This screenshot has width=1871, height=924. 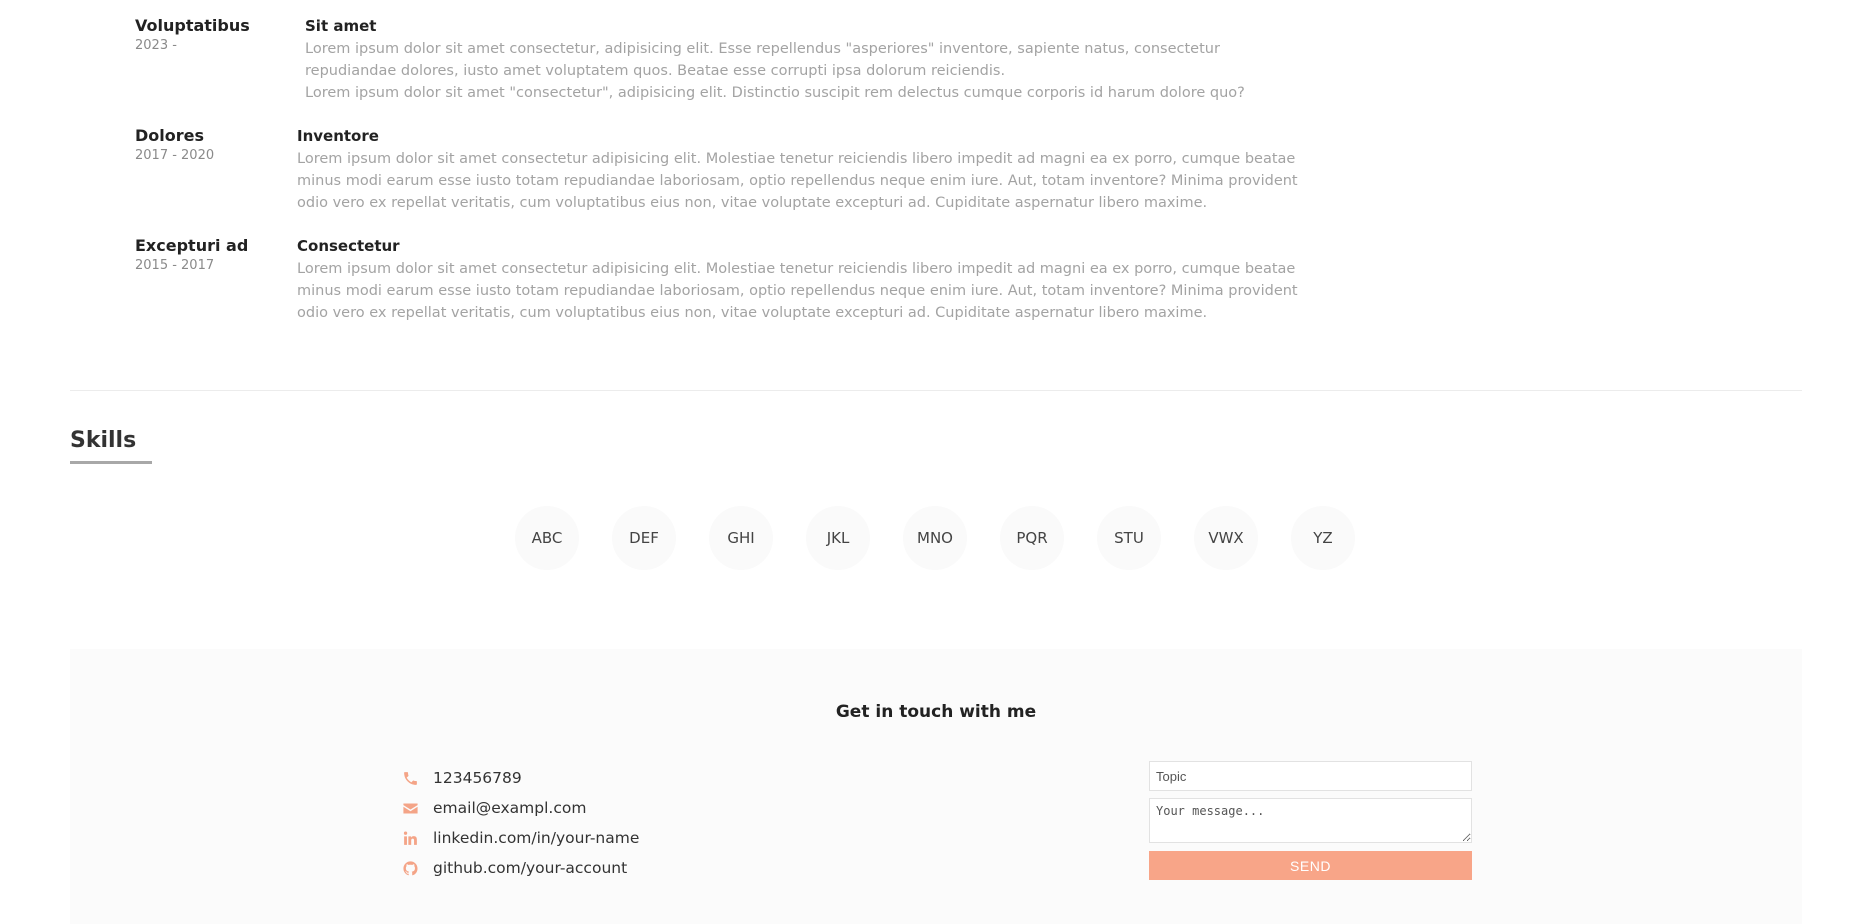 What do you see at coordinates (192, 245) in the screenshot?
I see `period-name: Excepturi ad` at bounding box center [192, 245].